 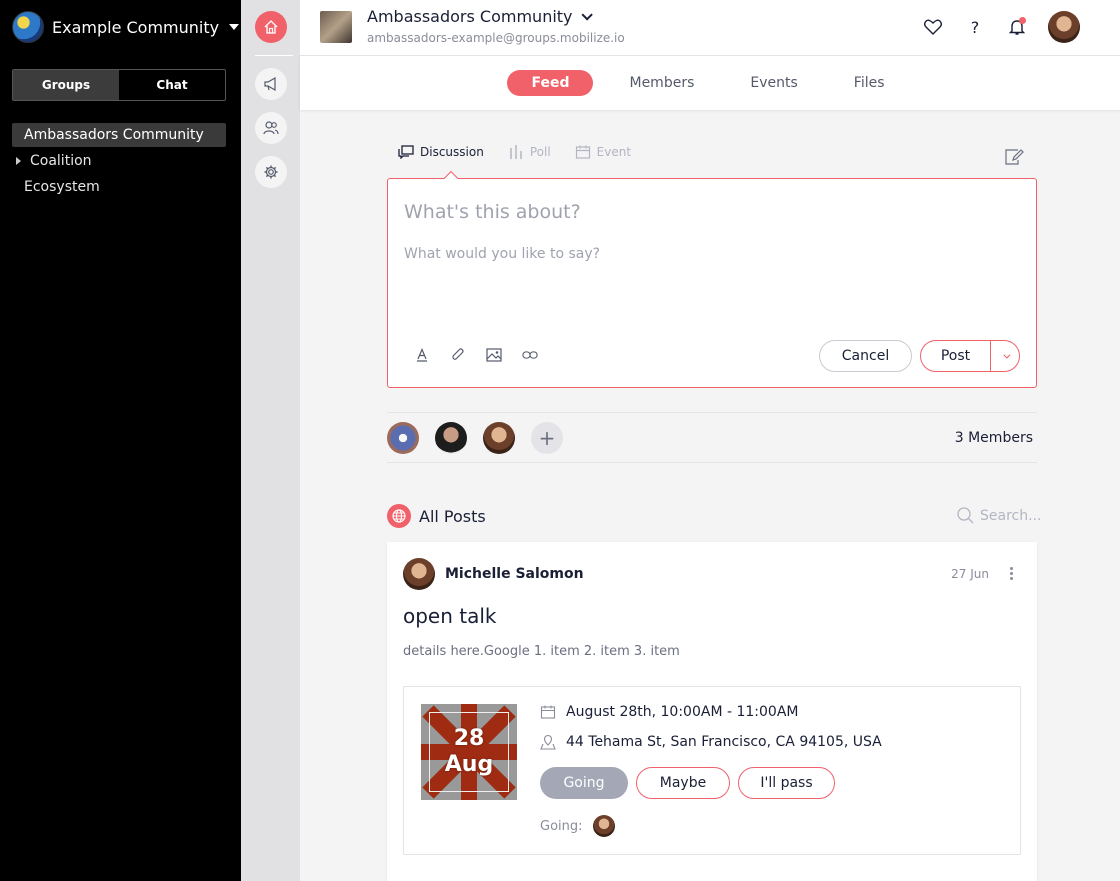 What do you see at coordinates (270, 440) in the screenshot?
I see `icon-rail` at bounding box center [270, 440].